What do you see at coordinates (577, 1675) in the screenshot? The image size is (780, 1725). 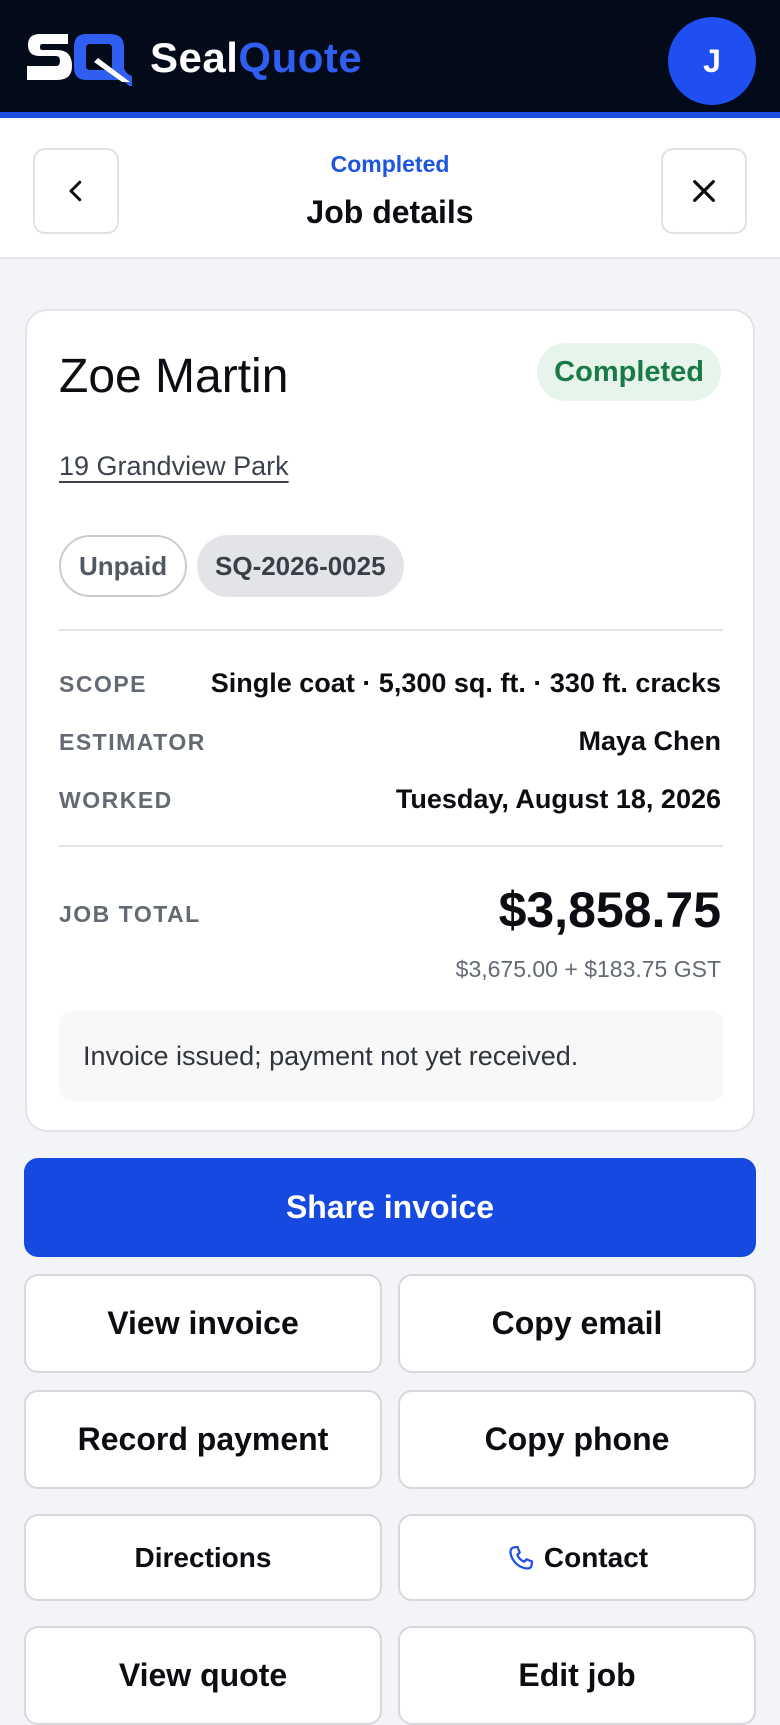 I see `edit-job-button: Edit job` at bounding box center [577, 1675].